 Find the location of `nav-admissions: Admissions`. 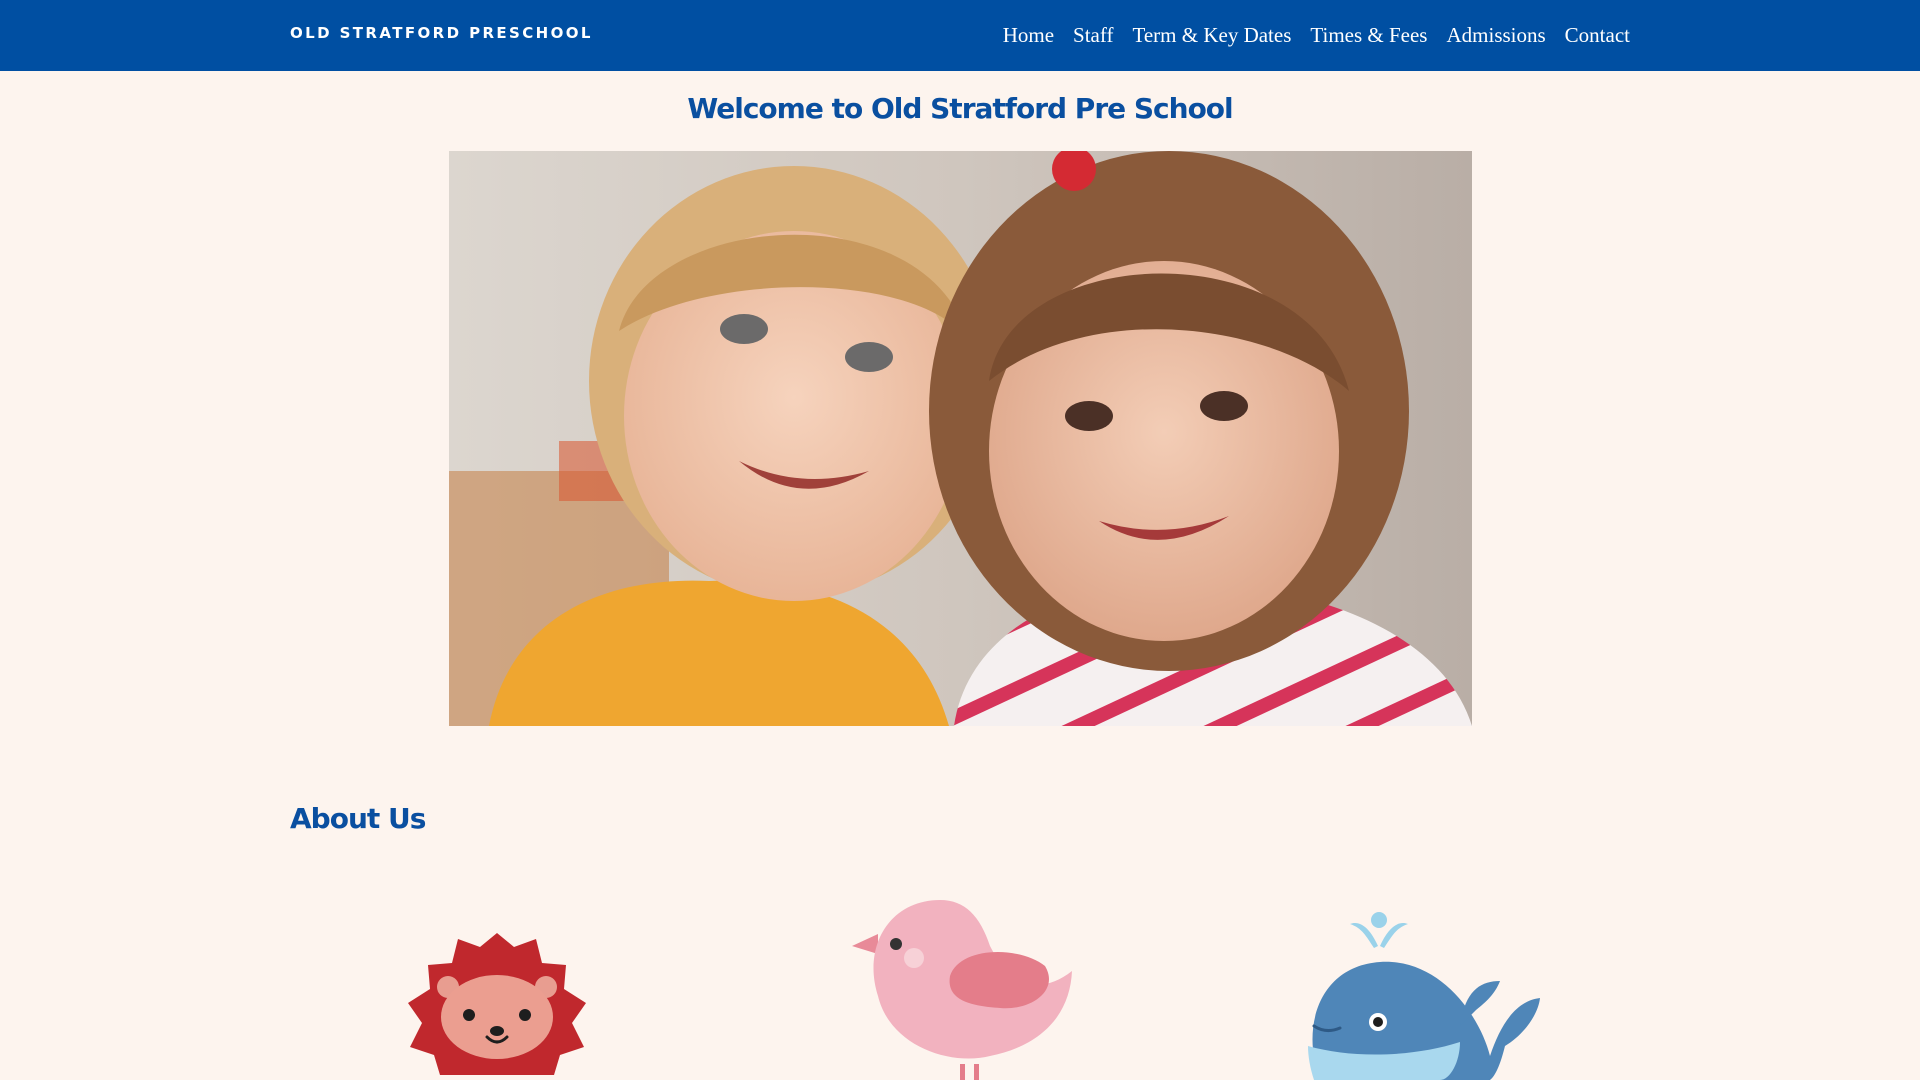

nav-admissions: Admissions is located at coordinates (1495, 35).